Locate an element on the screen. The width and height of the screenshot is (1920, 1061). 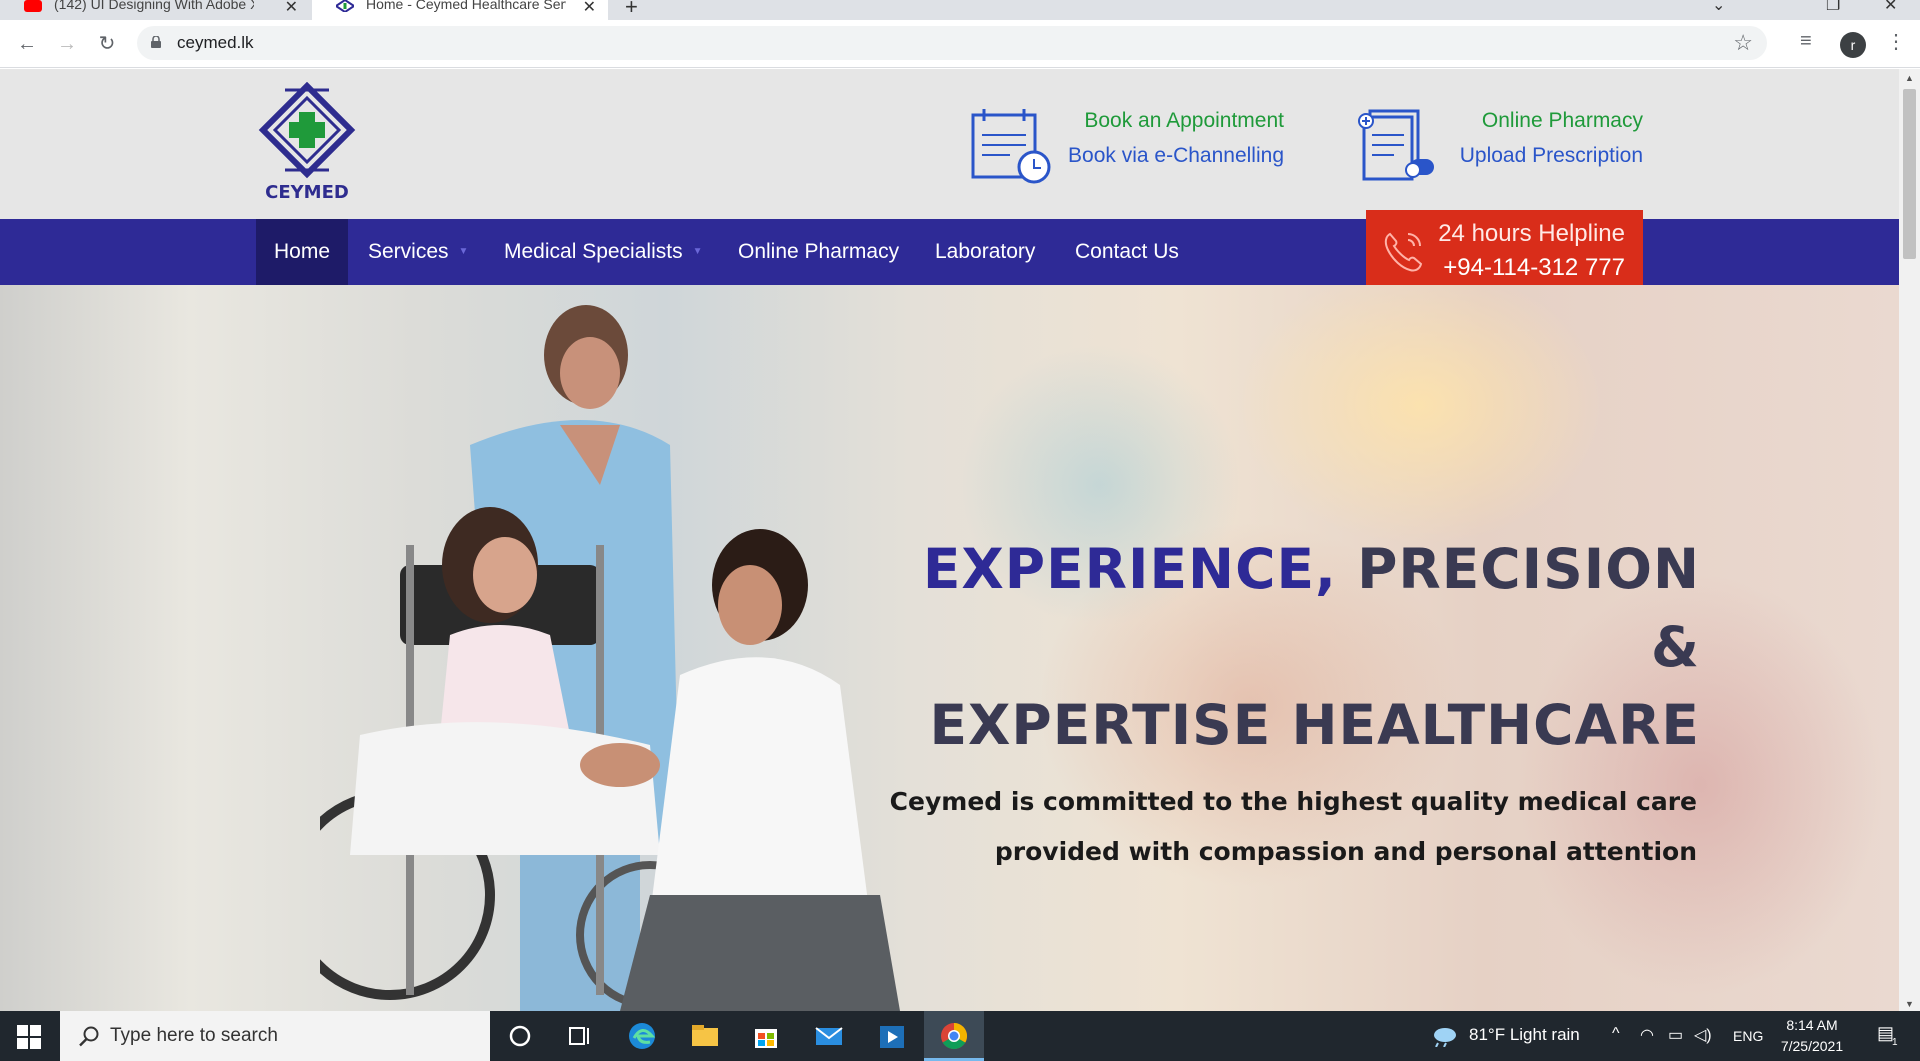
helpline-number: +94-114-312 777 is located at coordinates (1534, 268).